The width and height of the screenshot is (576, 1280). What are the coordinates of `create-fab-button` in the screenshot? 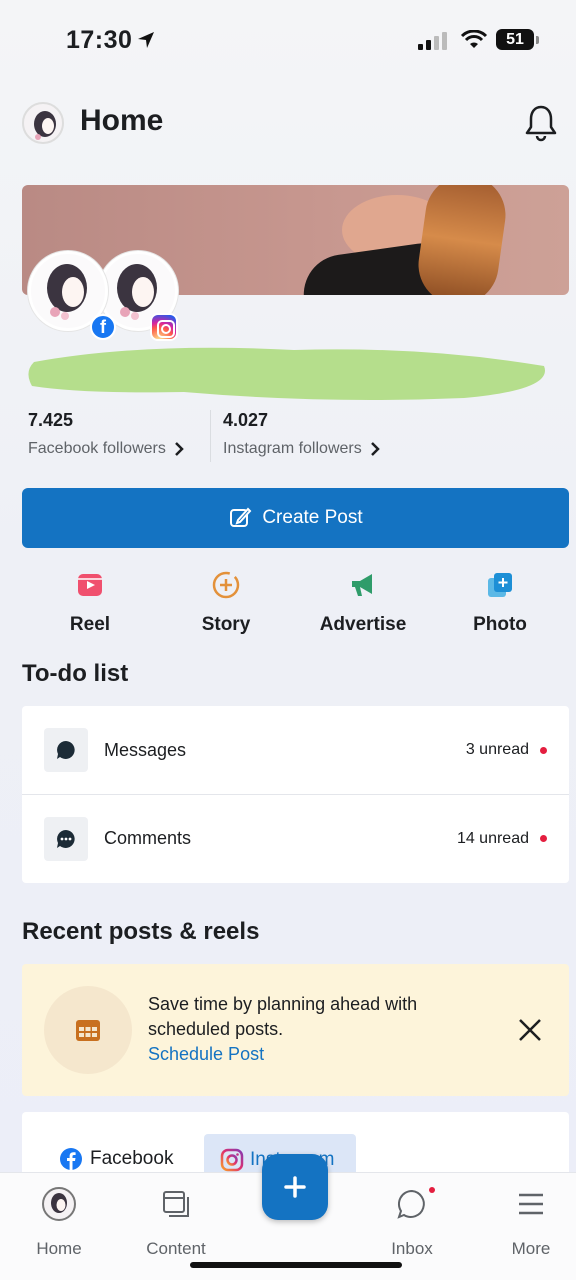 It's located at (295, 1187).